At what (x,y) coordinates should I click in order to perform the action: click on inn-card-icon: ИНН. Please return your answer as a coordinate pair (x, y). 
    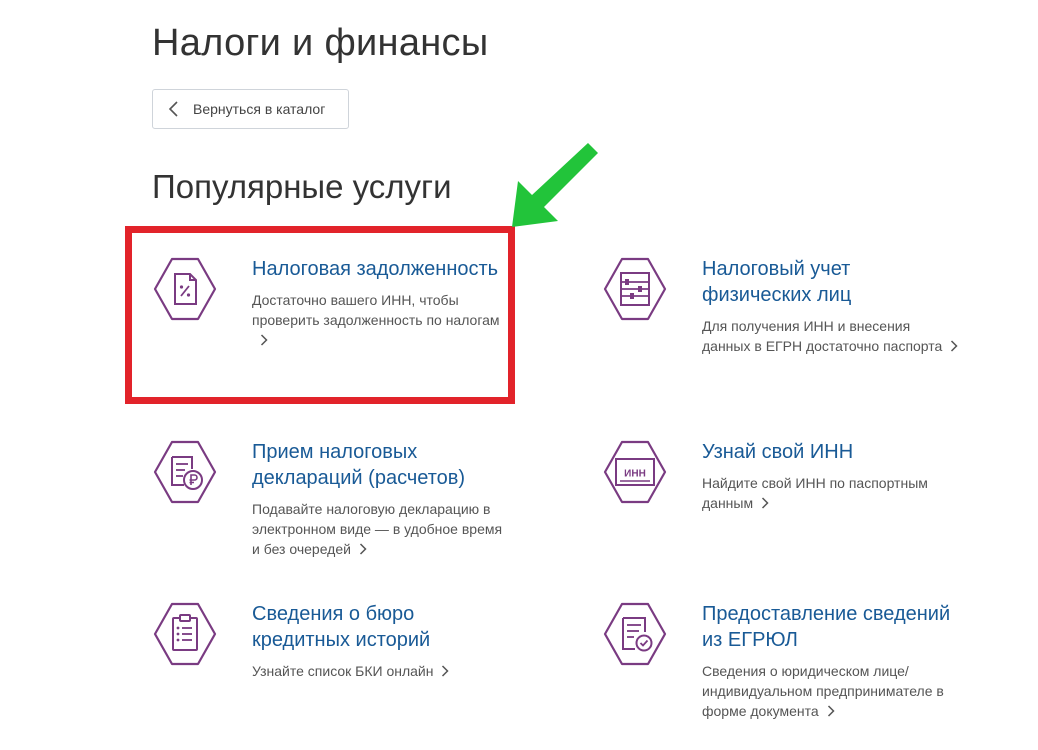
    Looking at the image, I should click on (635, 472).